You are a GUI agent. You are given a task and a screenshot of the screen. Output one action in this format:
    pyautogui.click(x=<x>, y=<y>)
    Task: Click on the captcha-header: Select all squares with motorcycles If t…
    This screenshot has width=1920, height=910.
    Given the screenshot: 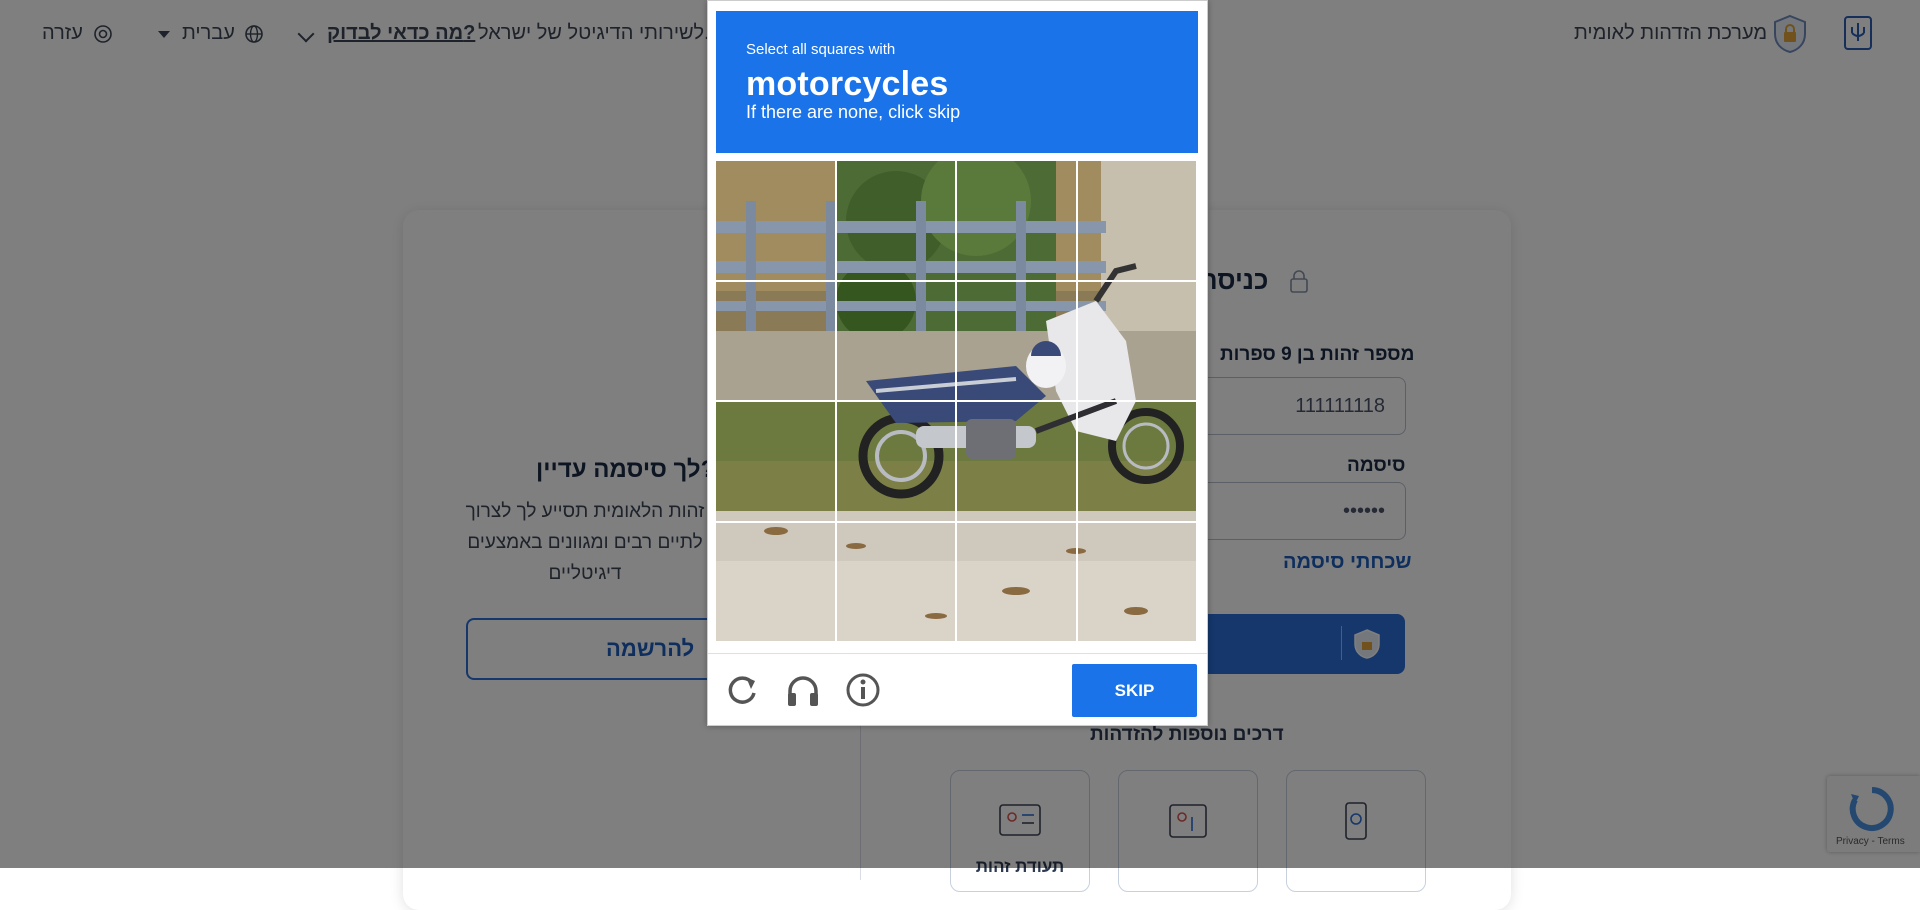 What is the action you would take?
    pyautogui.click(x=957, y=82)
    